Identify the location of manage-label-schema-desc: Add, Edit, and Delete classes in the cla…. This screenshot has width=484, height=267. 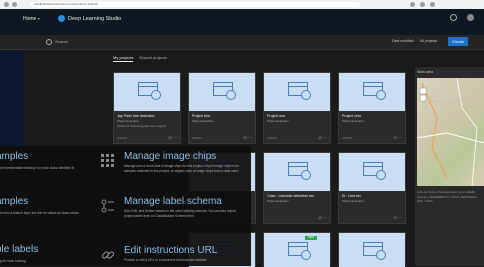
(180, 213).